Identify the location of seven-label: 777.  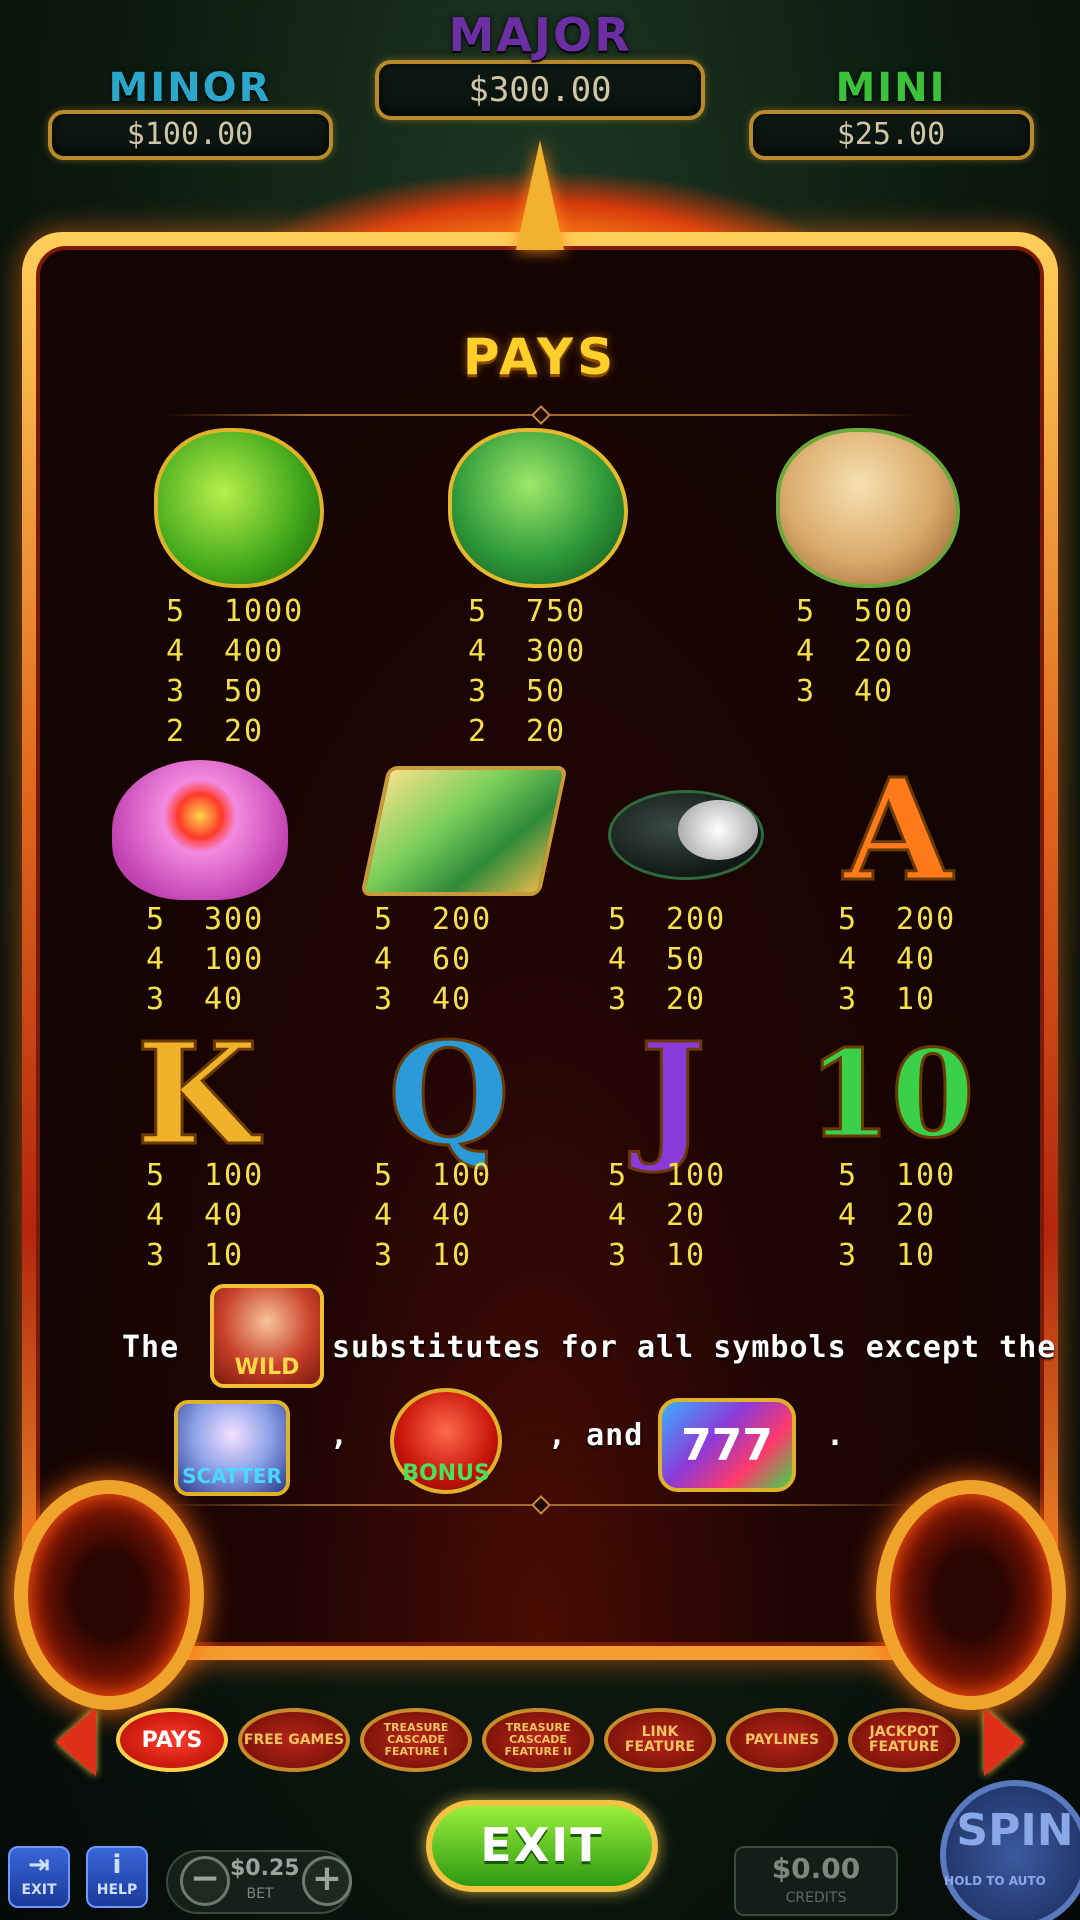
(727, 1445).